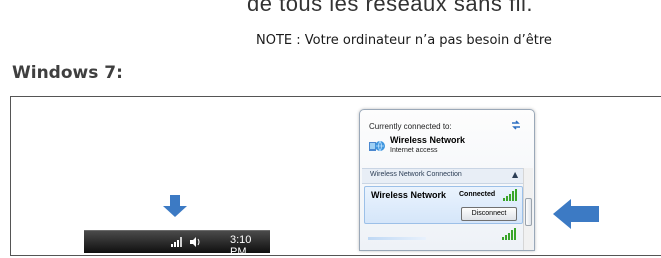  What do you see at coordinates (410, 126) in the screenshot?
I see `connected-to-label: Currently connected to:` at bounding box center [410, 126].